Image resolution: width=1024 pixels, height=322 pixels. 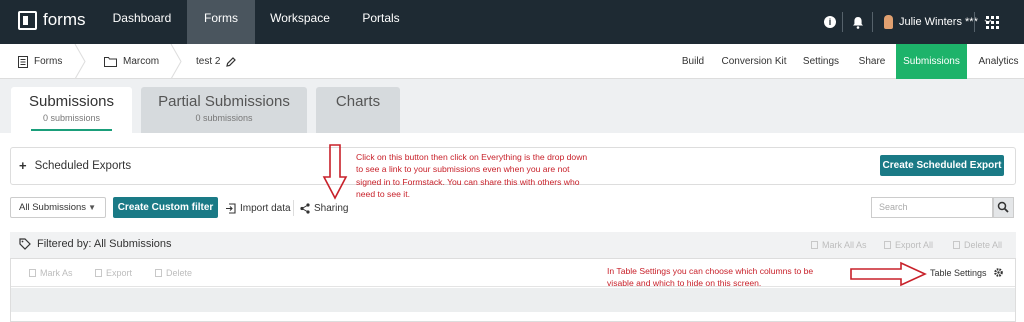 I want to click on tab-label: Charts, so click(x=358, y=101).